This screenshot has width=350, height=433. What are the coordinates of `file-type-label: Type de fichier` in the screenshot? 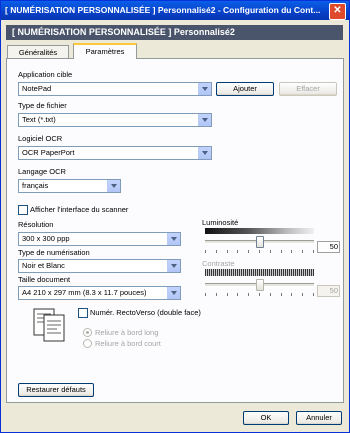 It's located at (42, 105).